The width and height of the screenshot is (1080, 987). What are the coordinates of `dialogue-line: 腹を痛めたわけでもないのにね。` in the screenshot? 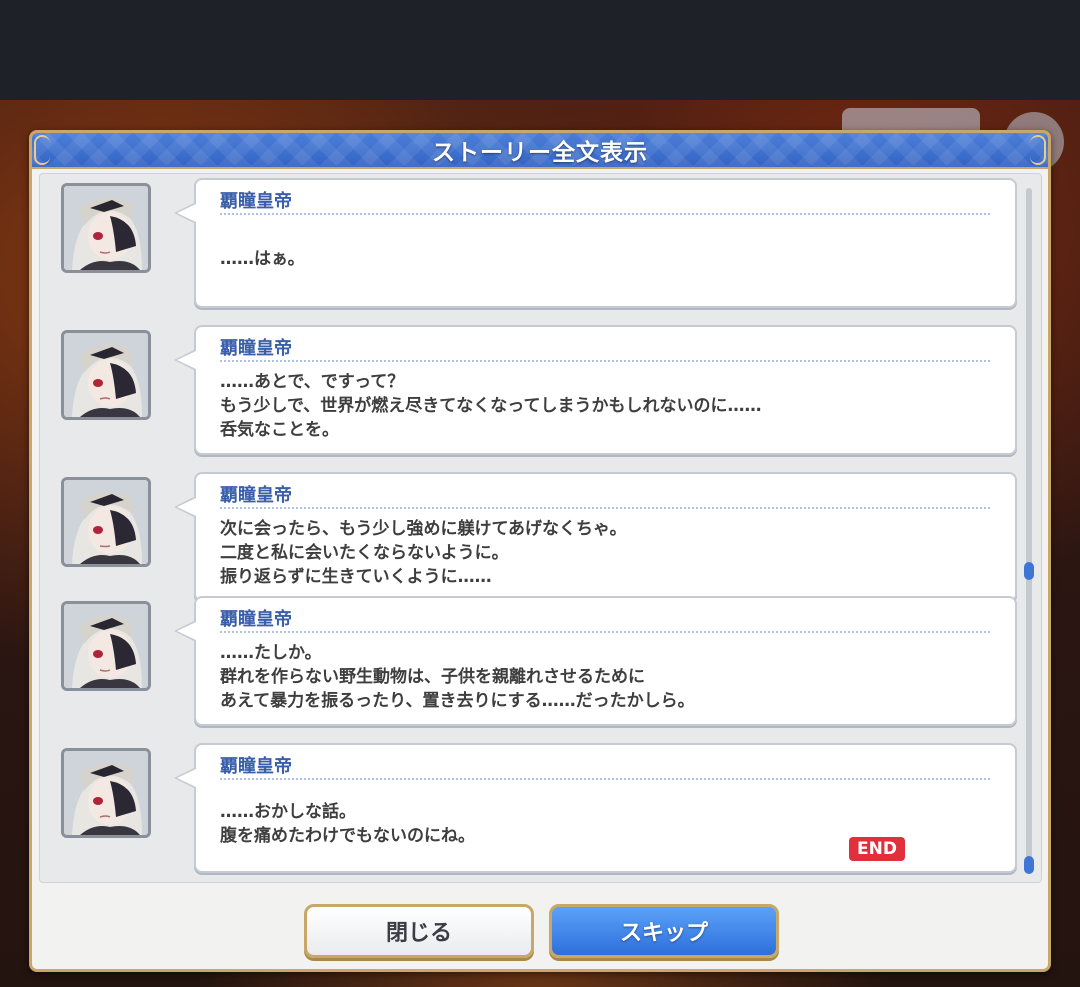 It's located at (347, 836).